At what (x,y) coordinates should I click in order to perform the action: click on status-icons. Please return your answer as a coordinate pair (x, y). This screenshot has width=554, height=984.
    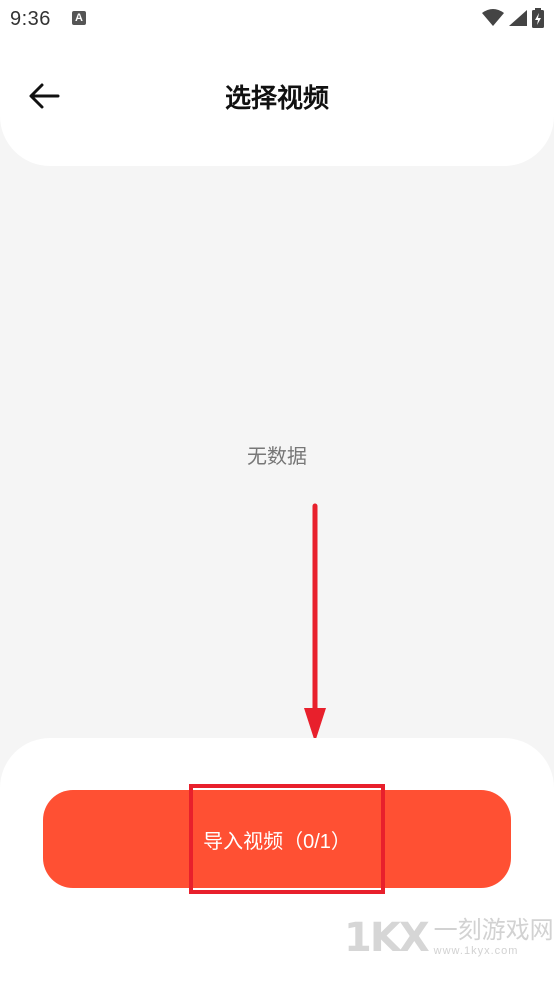
    Looking at the image, I should click on (513, 18).